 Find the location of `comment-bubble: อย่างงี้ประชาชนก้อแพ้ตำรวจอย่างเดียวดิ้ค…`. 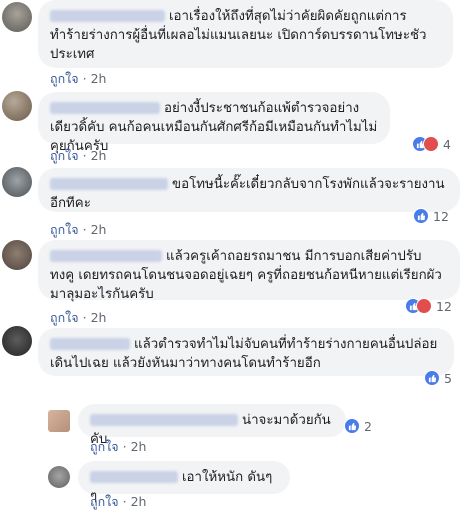

comment-bubble: อย่างงี้ประชาชนก้อแพ้ตำรวจอย่างเดียวดิ้ค… is located at coordinates (214, 123).